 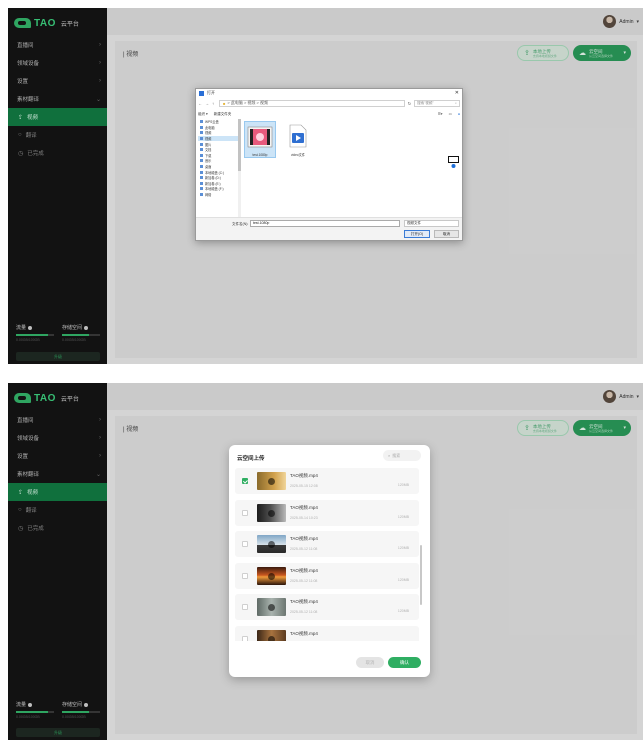 I want to click on forward-icon: →, so click(x=207, y=103).